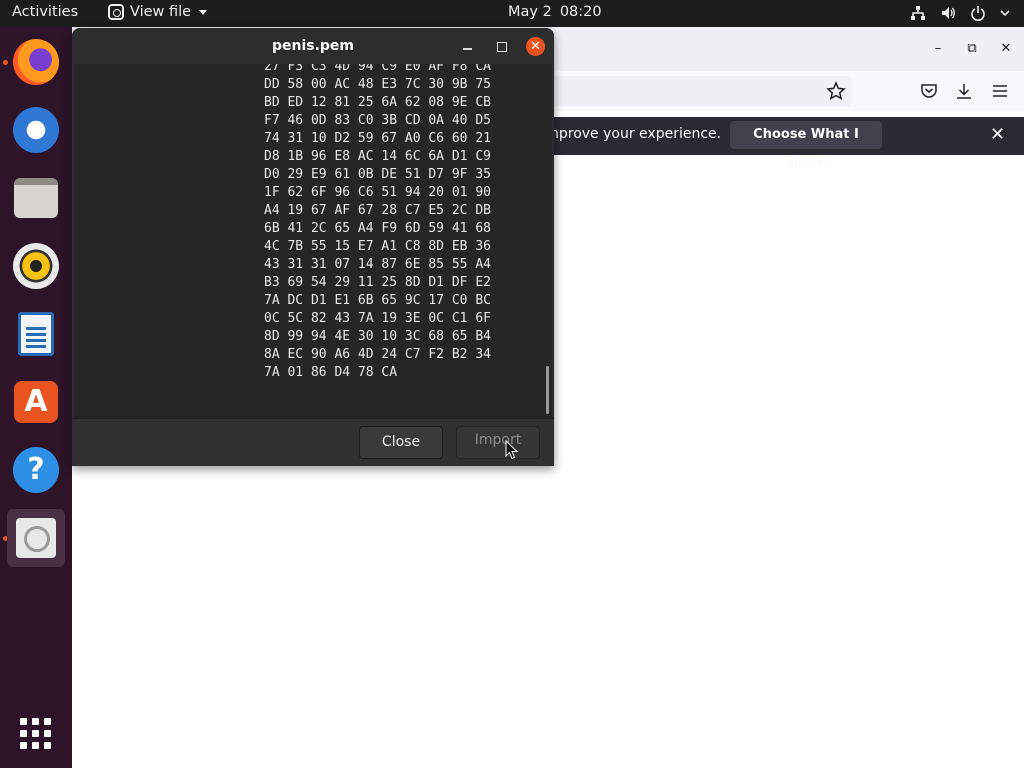 This screenshot has width=1024, height=768. I want to click on dock-software: A, so click(36, 402).